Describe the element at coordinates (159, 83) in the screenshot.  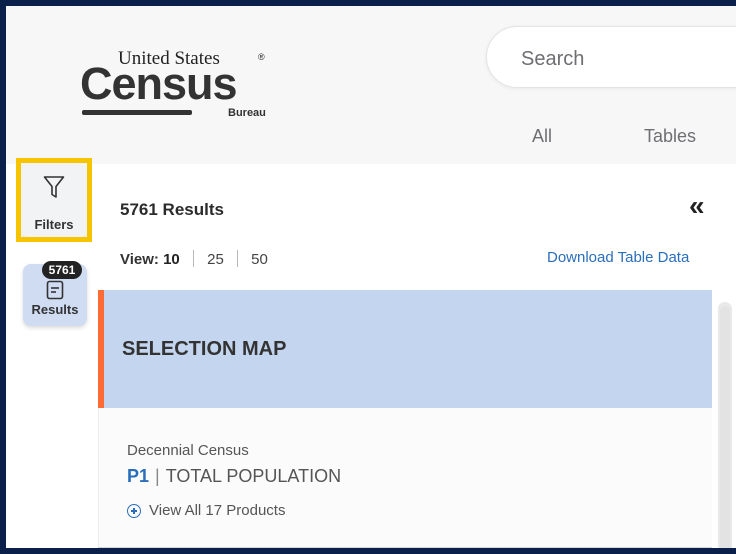
I see `logo-main-text: Census` at that location.